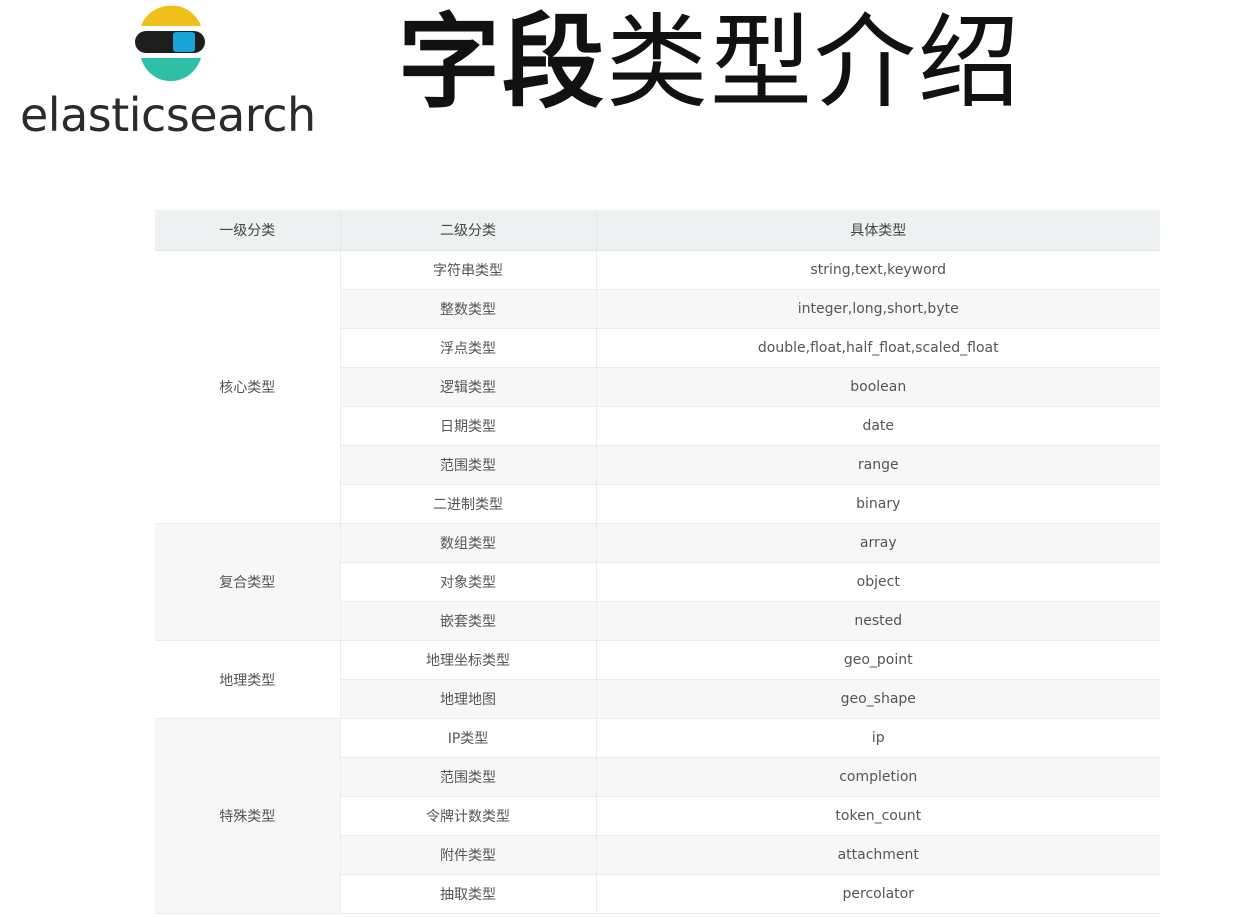 The image size is (1243, 917). I want to click on table-row: 复合类型 数组类型 array, so click(657, 582).